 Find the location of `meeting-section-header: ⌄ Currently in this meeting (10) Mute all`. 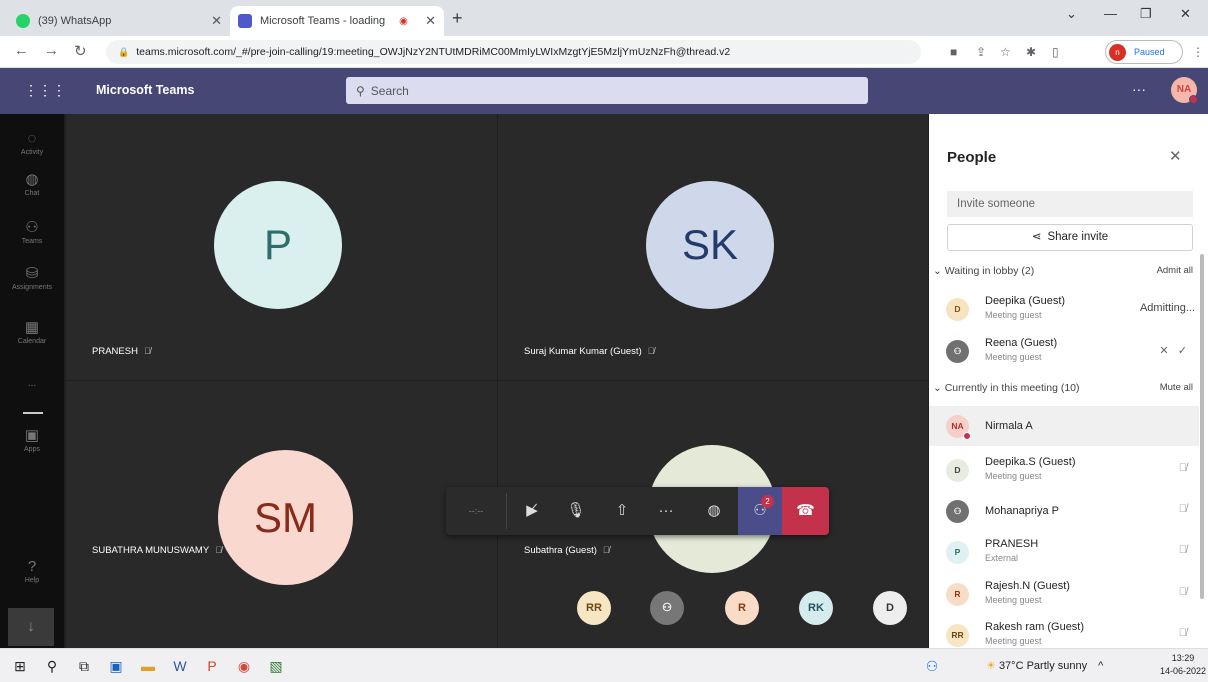

meeting-section-header: ⌄ Currently in this meeting (10) Mute all is located at coordinates (1063, 388).